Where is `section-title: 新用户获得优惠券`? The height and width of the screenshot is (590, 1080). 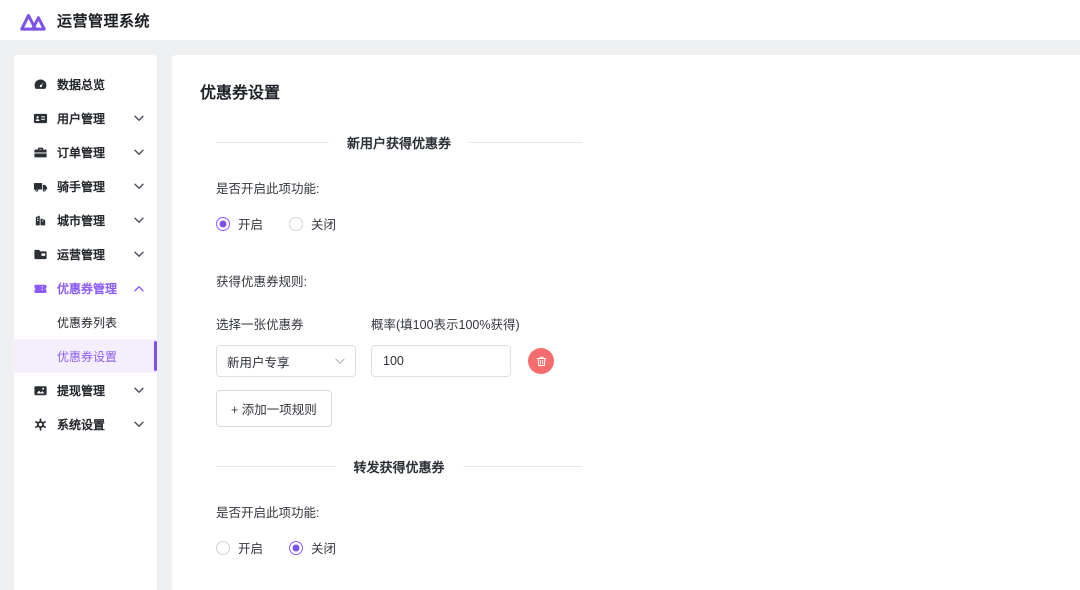 section-title: 新用户获得优惠券 is located at coordinates (399, 143).